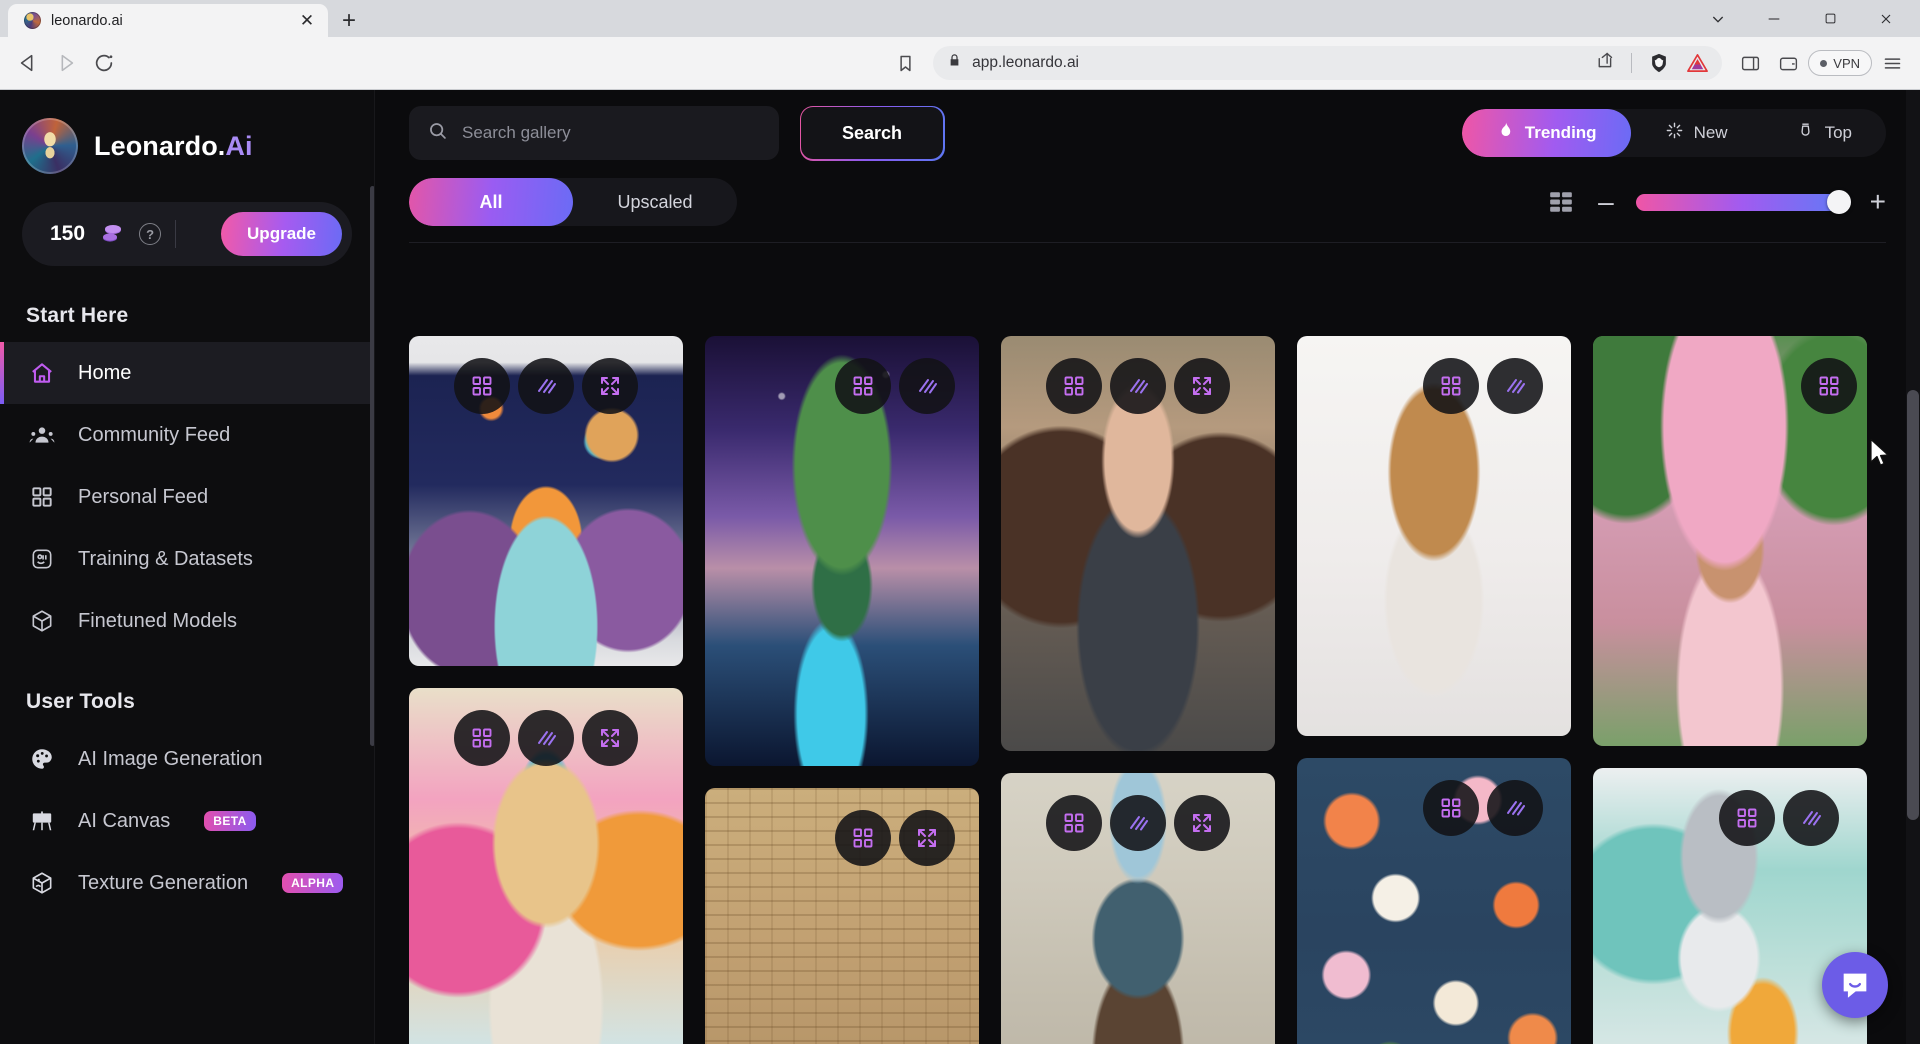 The image size is (1920, 1044). What do you see at coordinates (1824, 133) in the screenshot?
I see `tab-top: Top` at bounding box center [1824, 133].